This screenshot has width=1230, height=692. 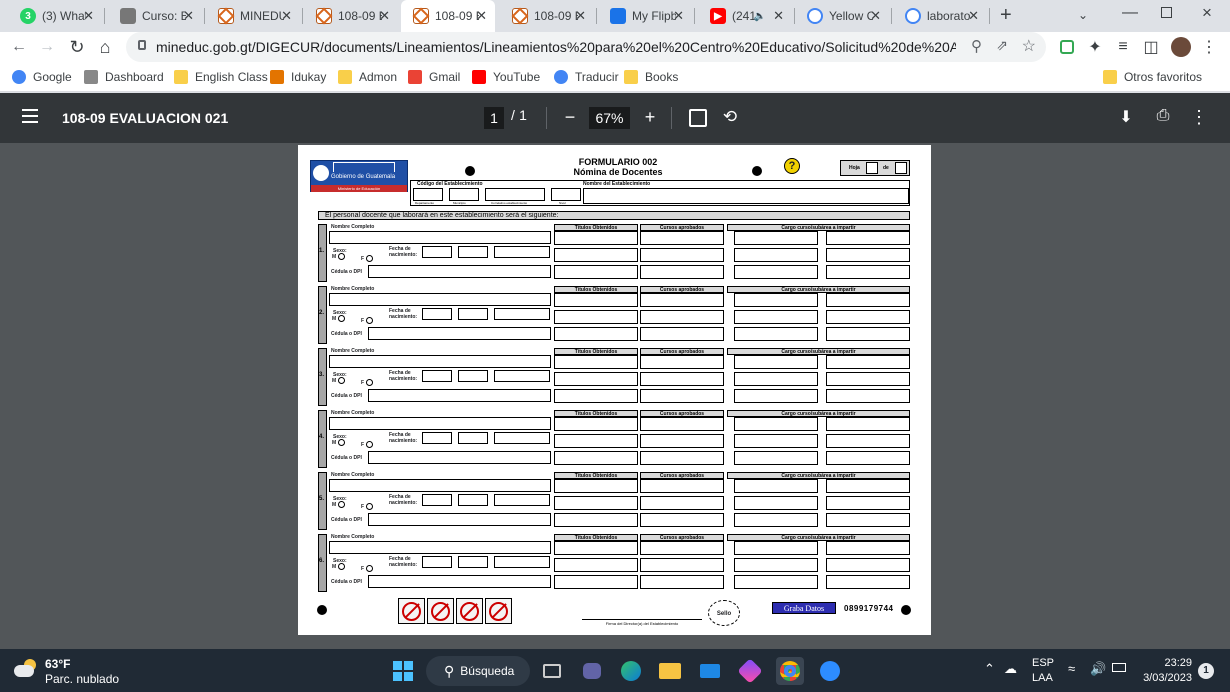 I want to click on share-icon: ⇗, so click(x=1002, y=45).